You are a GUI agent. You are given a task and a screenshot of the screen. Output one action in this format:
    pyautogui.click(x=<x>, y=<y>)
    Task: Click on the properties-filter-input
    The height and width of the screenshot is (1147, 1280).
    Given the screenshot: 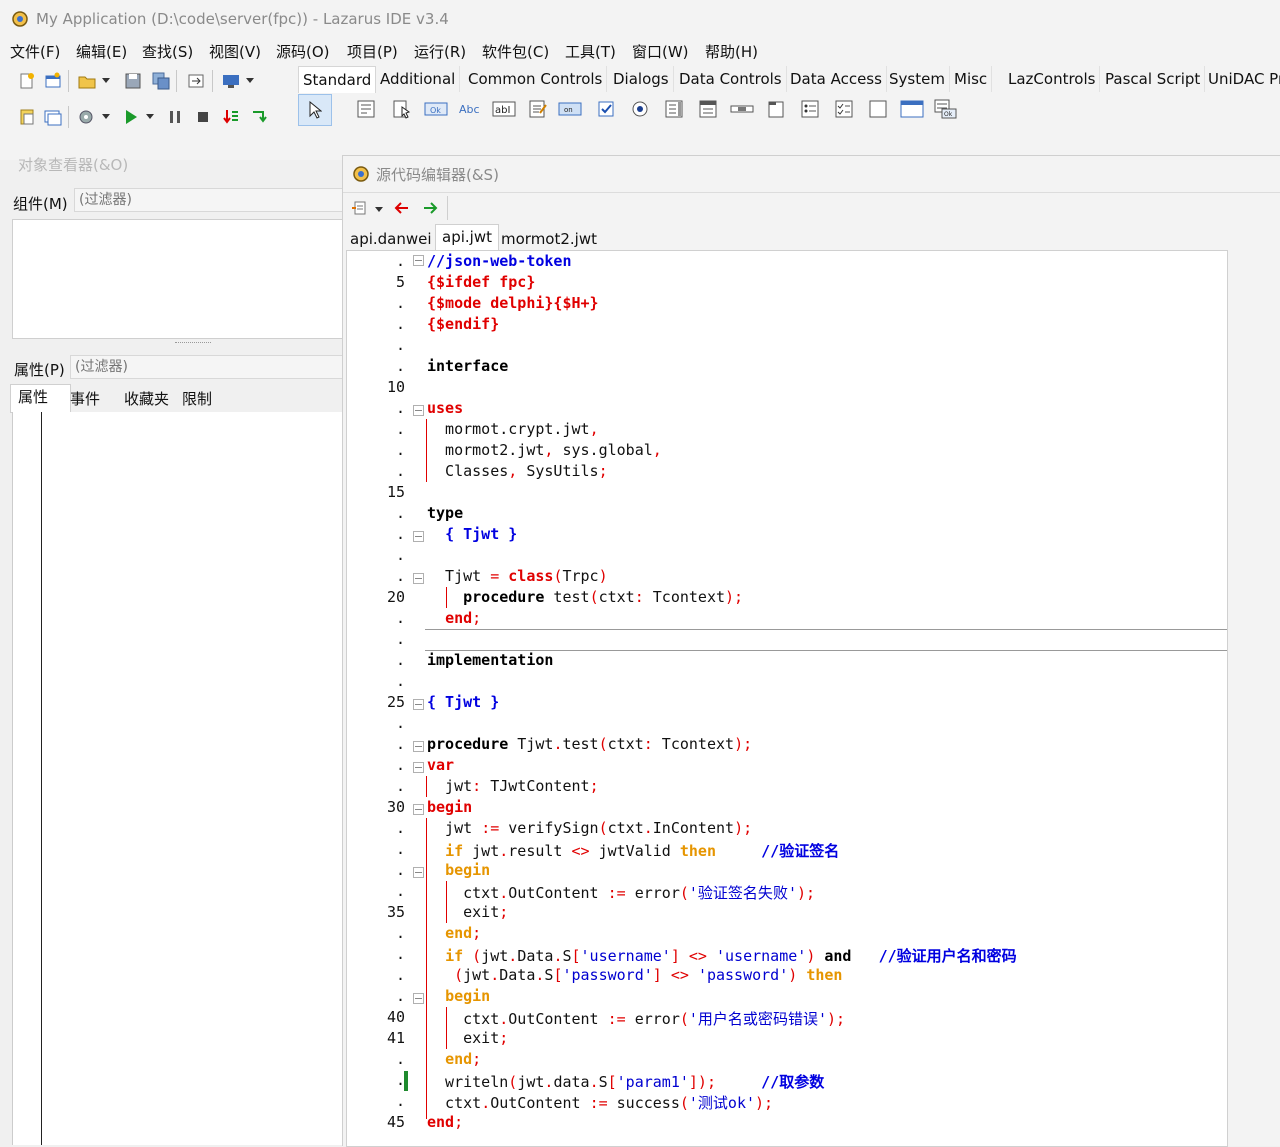 What is the action you would take?
    pyautogui.click(x=208, y=367)
    